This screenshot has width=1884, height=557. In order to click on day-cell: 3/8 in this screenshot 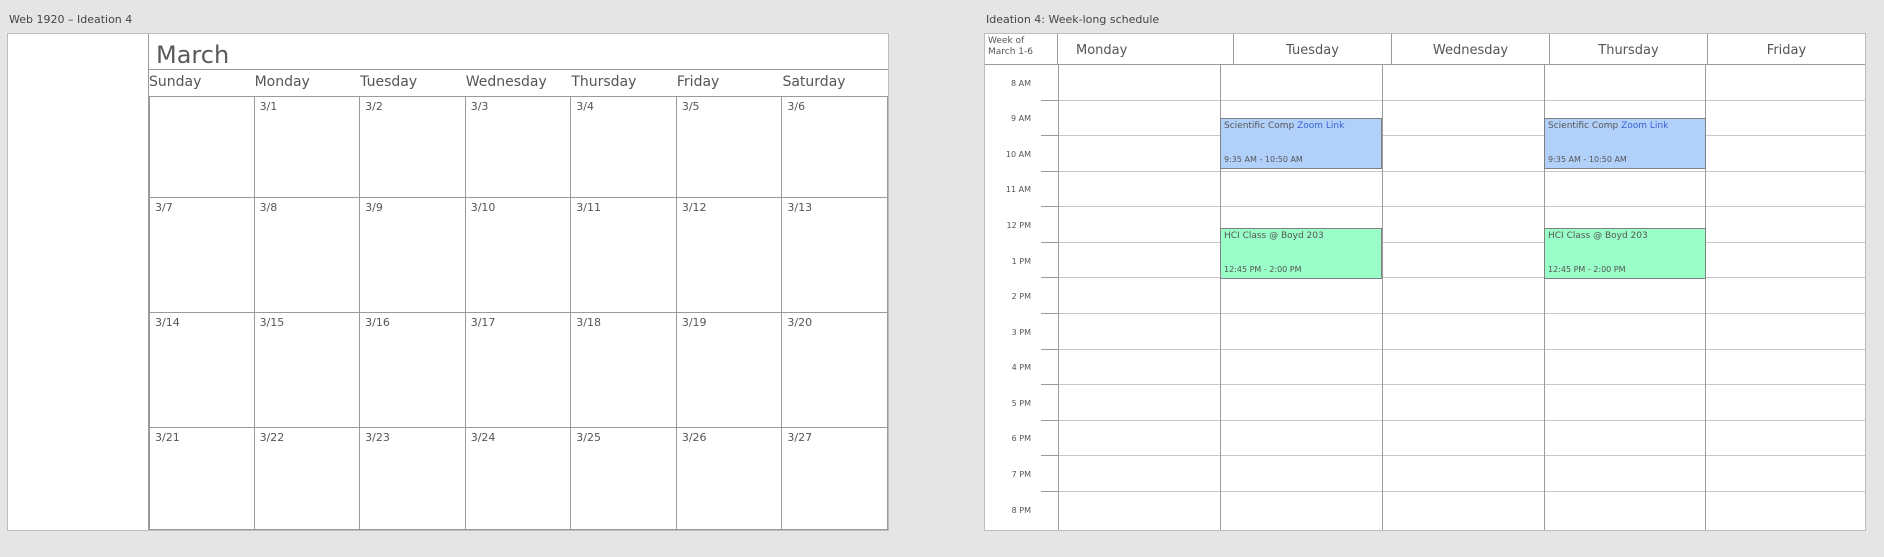, I will do `click(307, 255)`.